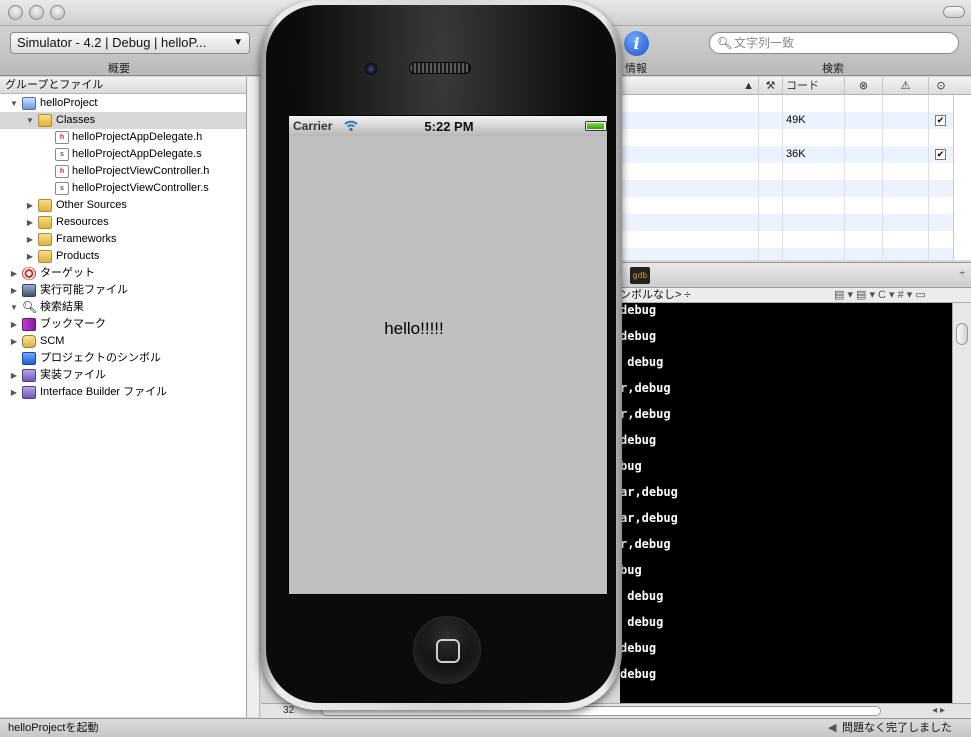  Describe the element at coordinates (36, 12) in the screenshot. I see `minimize-window-button` at that location.